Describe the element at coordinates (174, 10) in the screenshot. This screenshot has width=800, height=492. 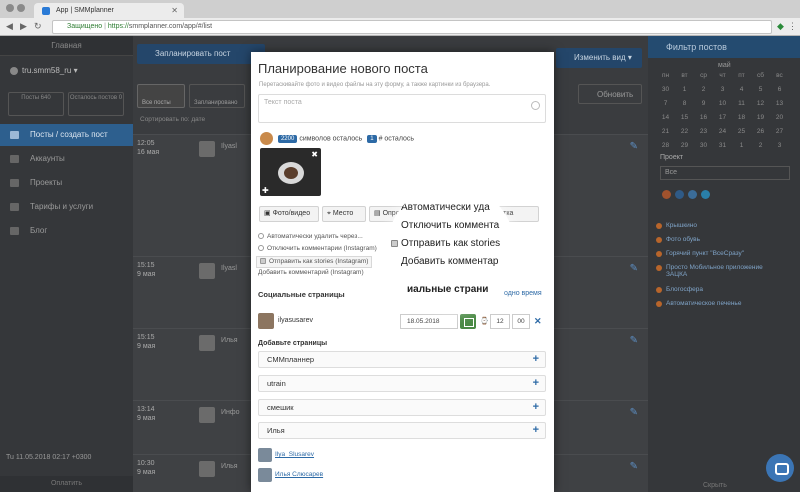
I see `close-tab-icon: ✕` at that location.